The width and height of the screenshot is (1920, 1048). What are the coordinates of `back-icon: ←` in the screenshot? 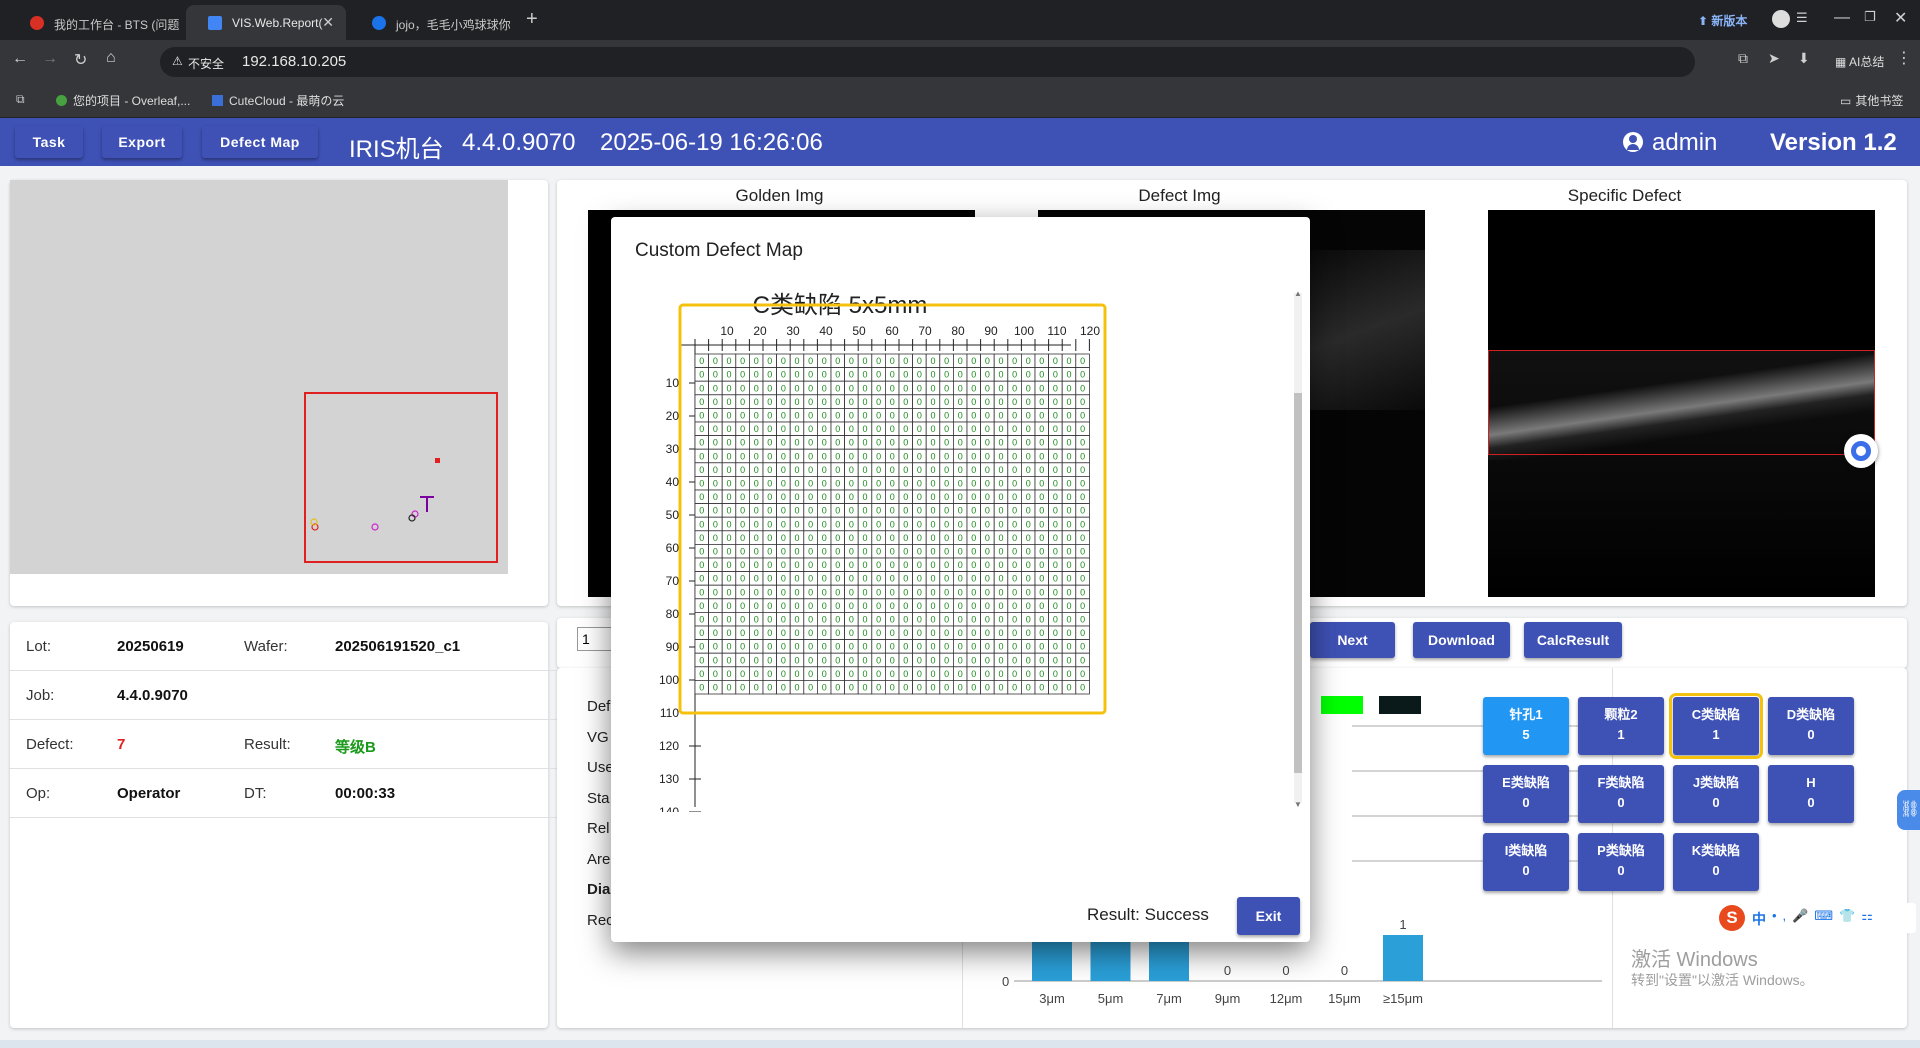 It's located at (20, 59).